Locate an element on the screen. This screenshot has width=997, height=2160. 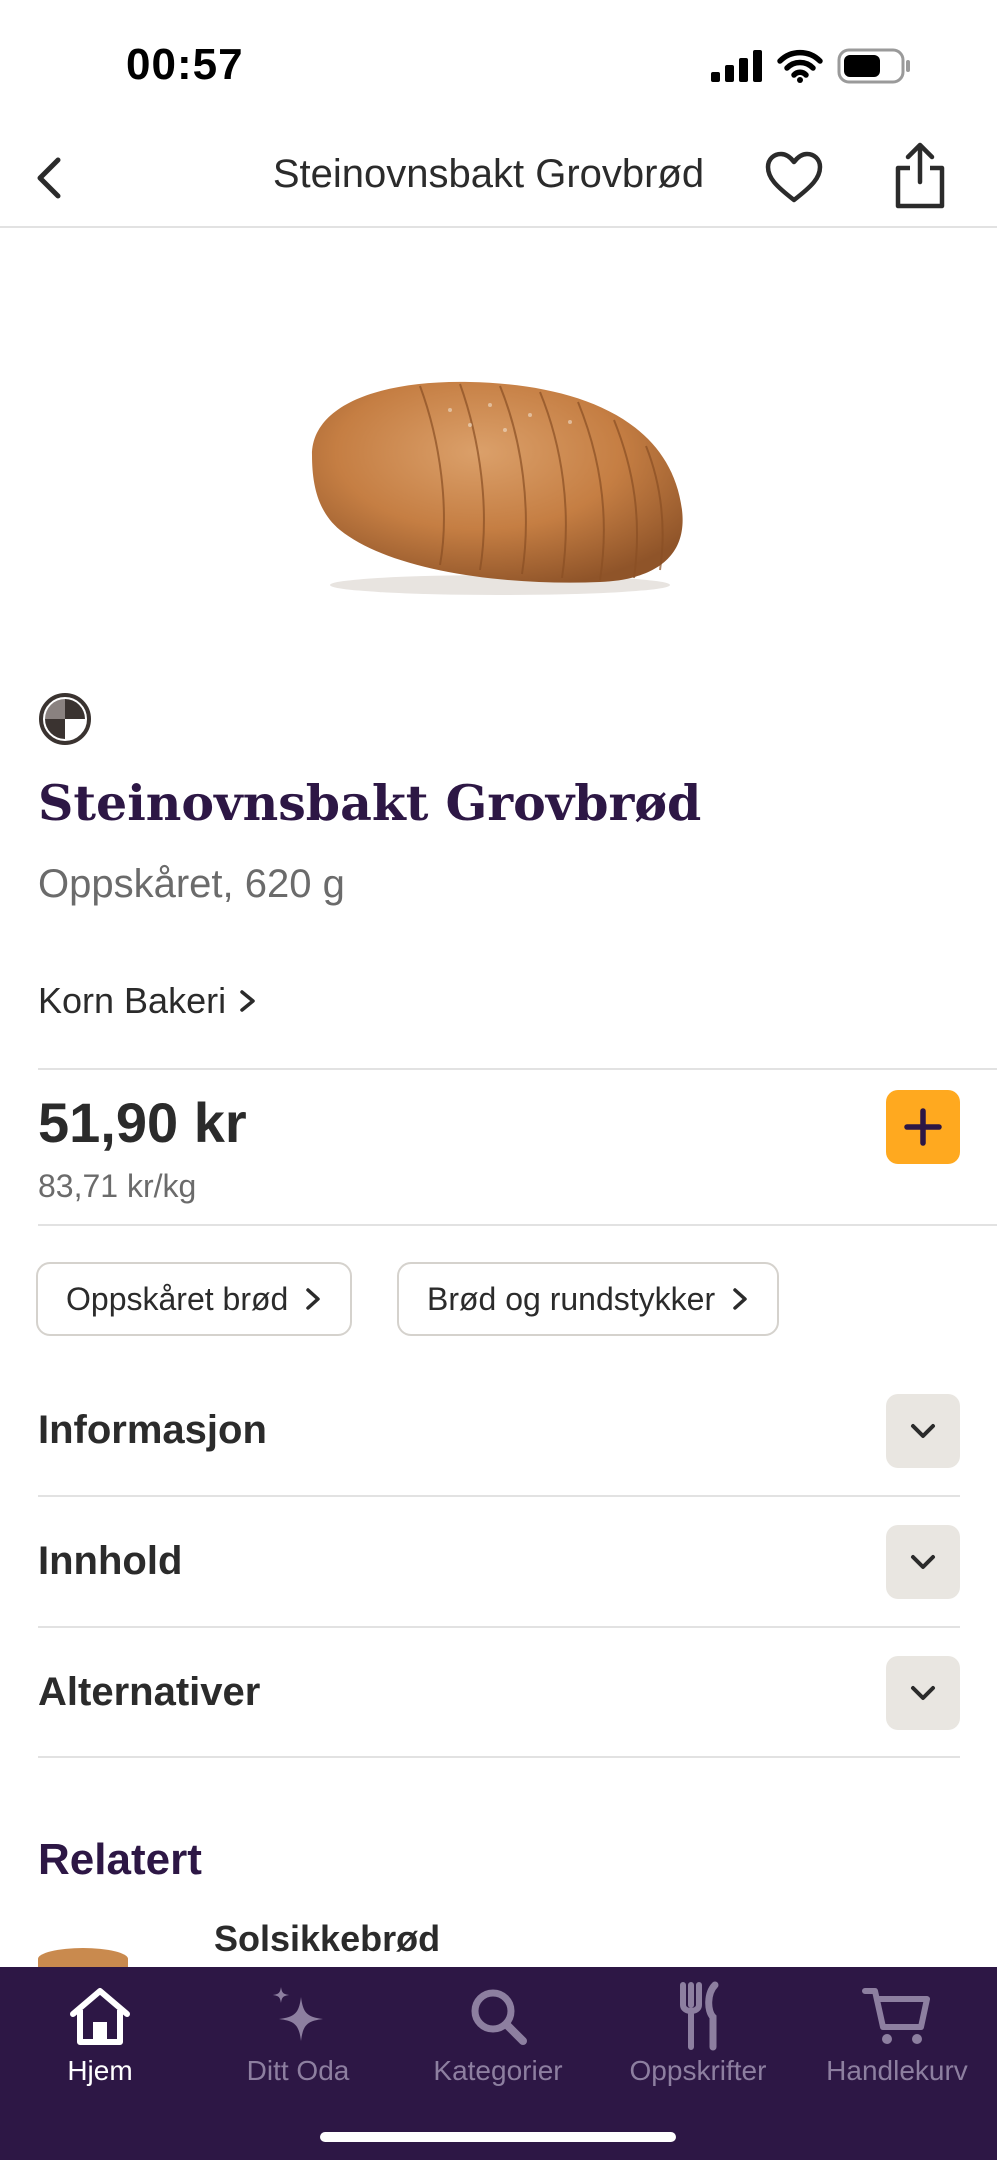
chip-label: Brød og rundstykker is located at coordinates (571, 1298).